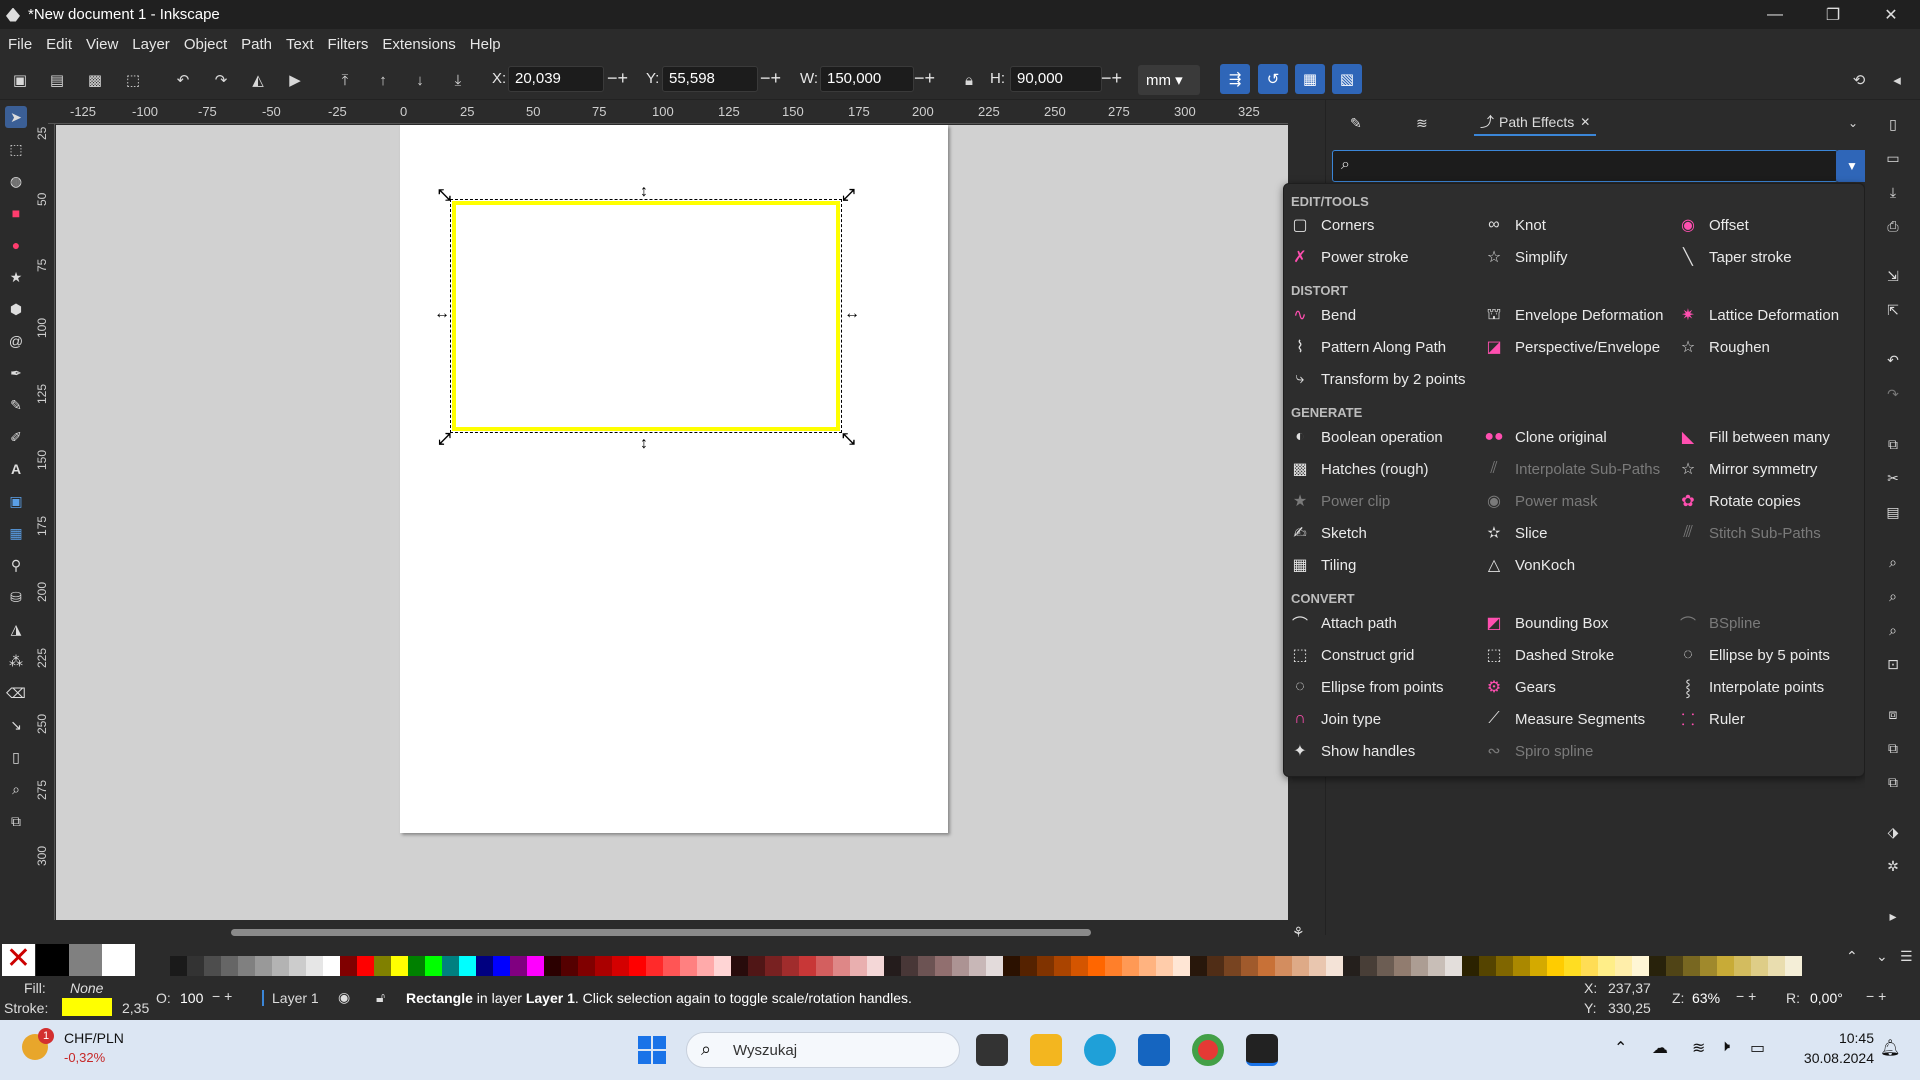 Image resolution: width=1920 pixels, height=1080 pixels. I want to click on zoom-page-width-icon: ⊡, so click(1893, 664).